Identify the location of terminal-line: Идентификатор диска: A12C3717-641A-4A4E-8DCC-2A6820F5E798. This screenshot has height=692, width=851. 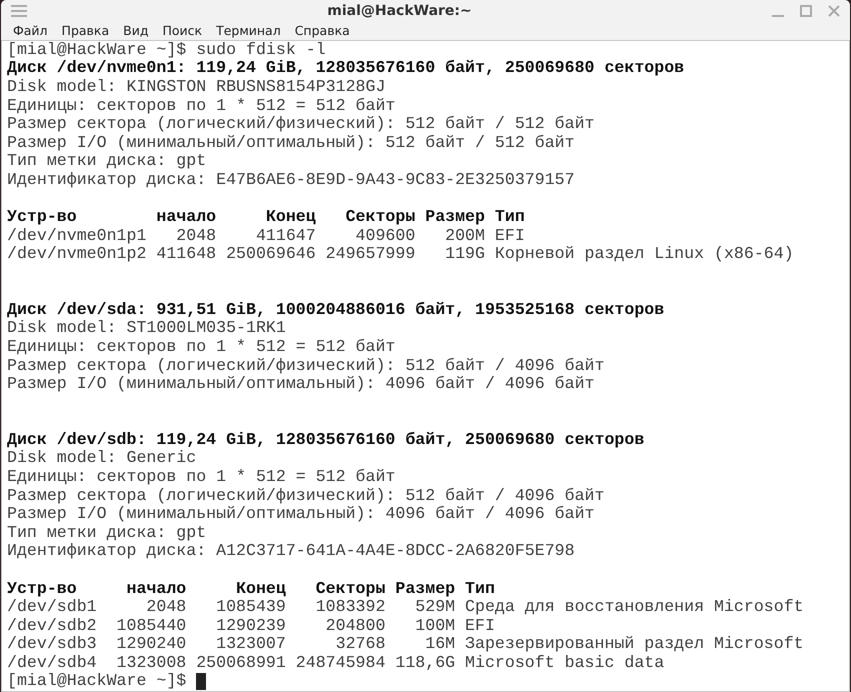
(291, 551).